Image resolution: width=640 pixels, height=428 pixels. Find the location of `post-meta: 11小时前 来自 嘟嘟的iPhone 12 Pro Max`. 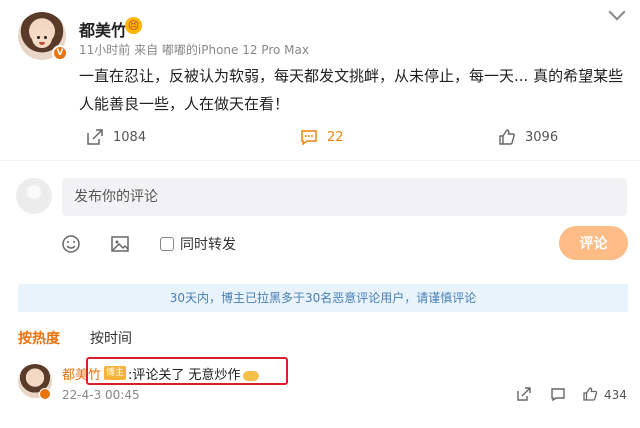

post-meta: 11小时前 来自 嘟嘟的iPhone 12 Pro Max is located at coordinates (194, 50).